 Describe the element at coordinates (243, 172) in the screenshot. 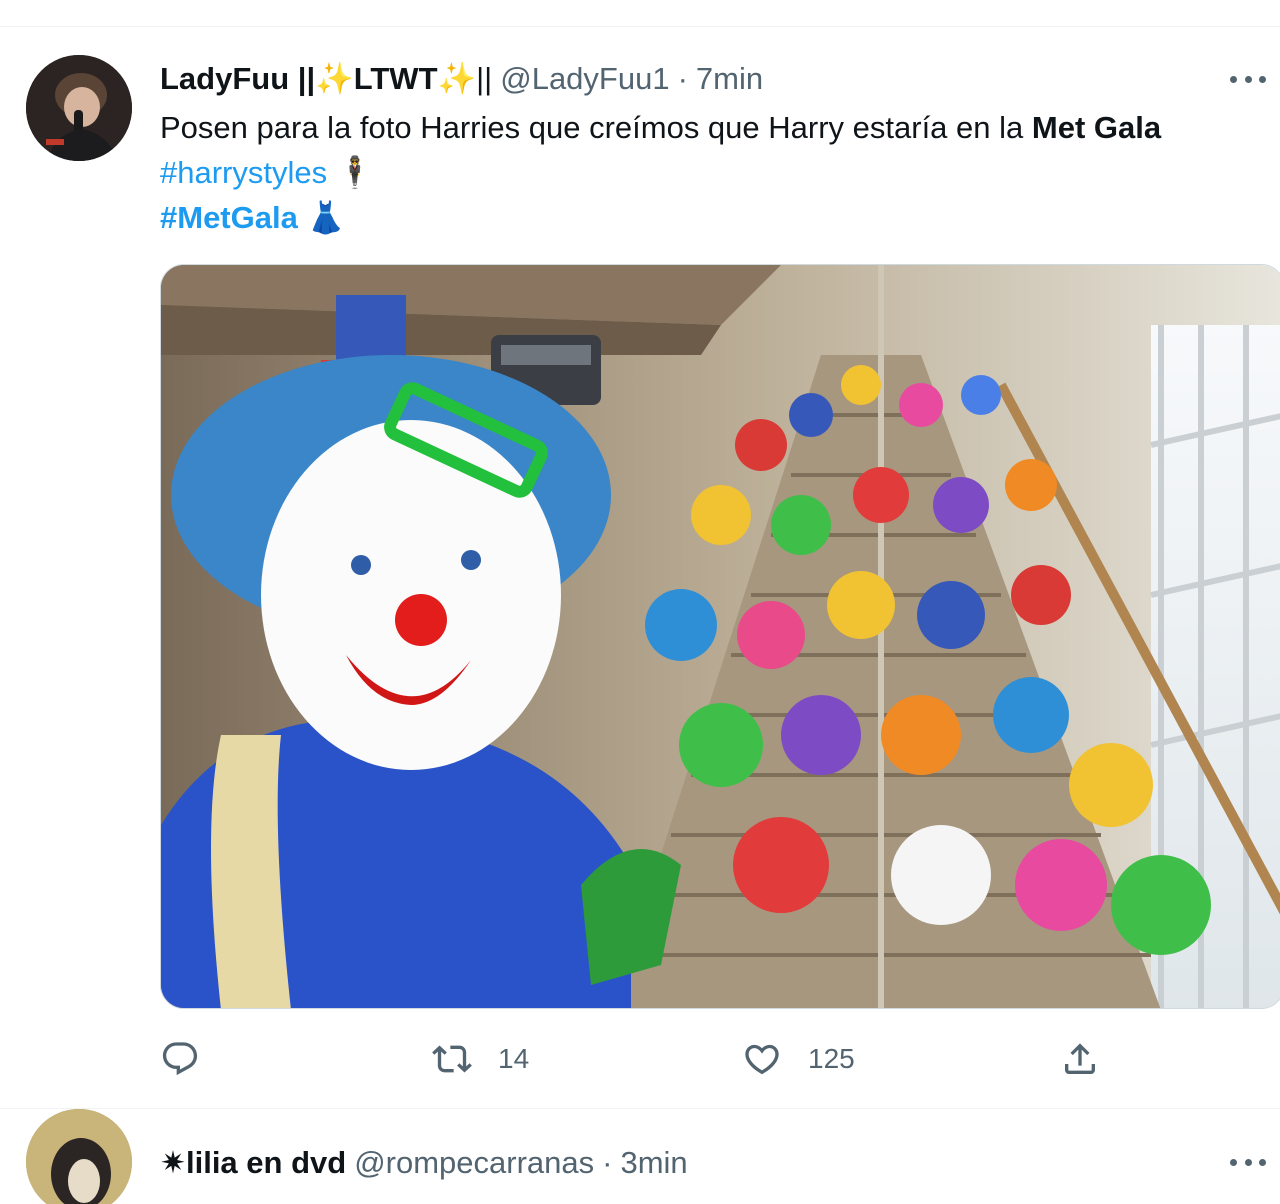

I see `hashtag-link: #harrystyles` at that location.